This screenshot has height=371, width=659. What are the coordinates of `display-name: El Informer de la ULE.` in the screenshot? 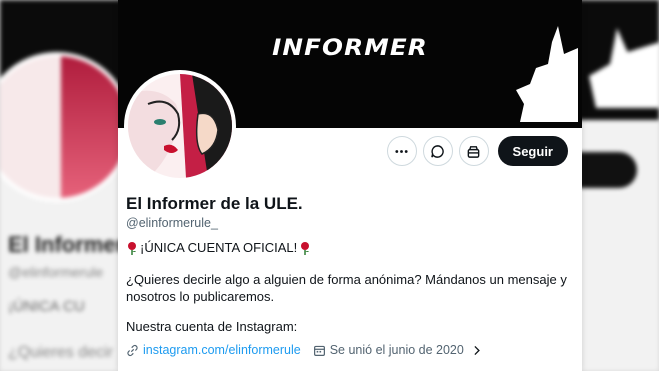 It's located at (214, 203).